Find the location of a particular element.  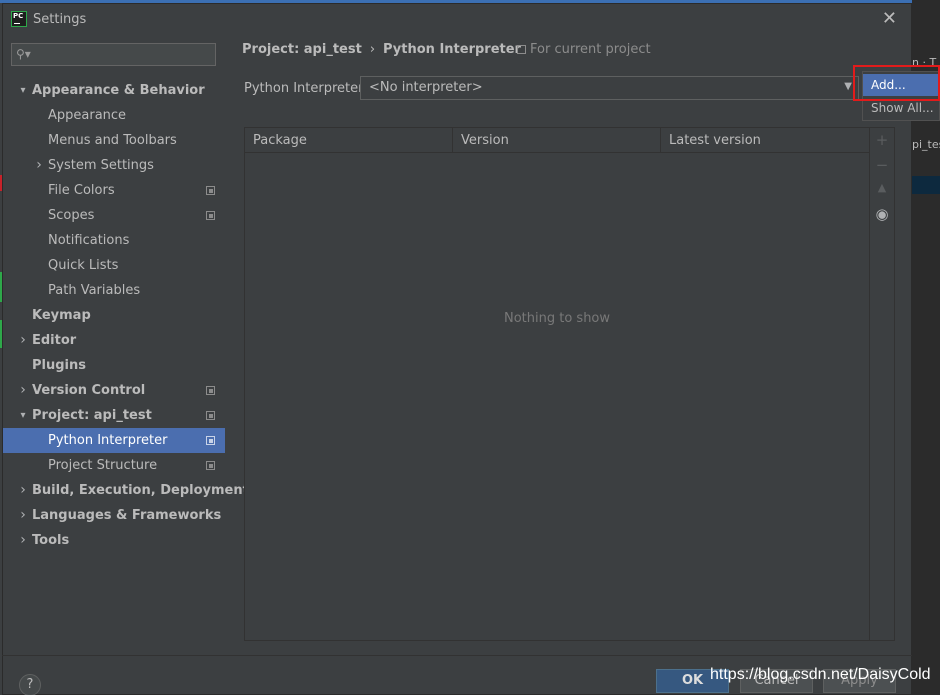

sidebar-item-label: File Colors is located at coordinates (81, 190).